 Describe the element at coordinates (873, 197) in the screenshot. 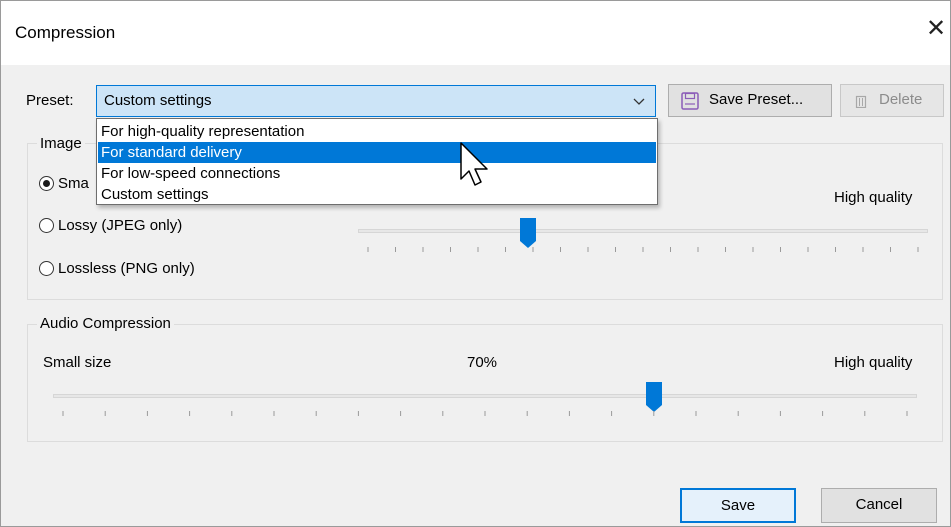

I see `image-high-quality-label: High quality` at that location.